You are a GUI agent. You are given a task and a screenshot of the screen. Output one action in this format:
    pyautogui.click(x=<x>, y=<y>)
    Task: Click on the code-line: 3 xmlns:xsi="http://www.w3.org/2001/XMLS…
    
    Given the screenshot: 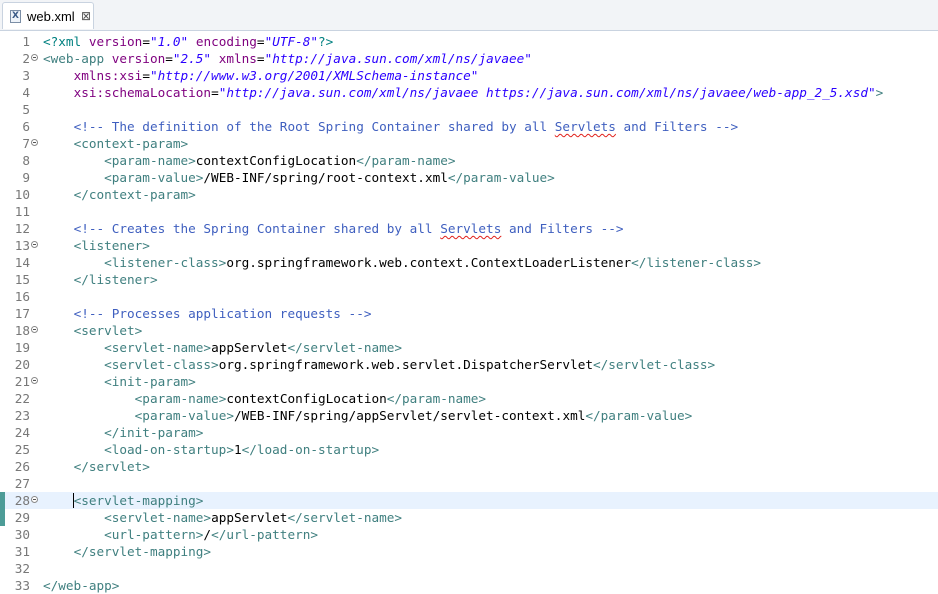 What is the action you would take?
    pyautogui.click(x=469, y=75)
    